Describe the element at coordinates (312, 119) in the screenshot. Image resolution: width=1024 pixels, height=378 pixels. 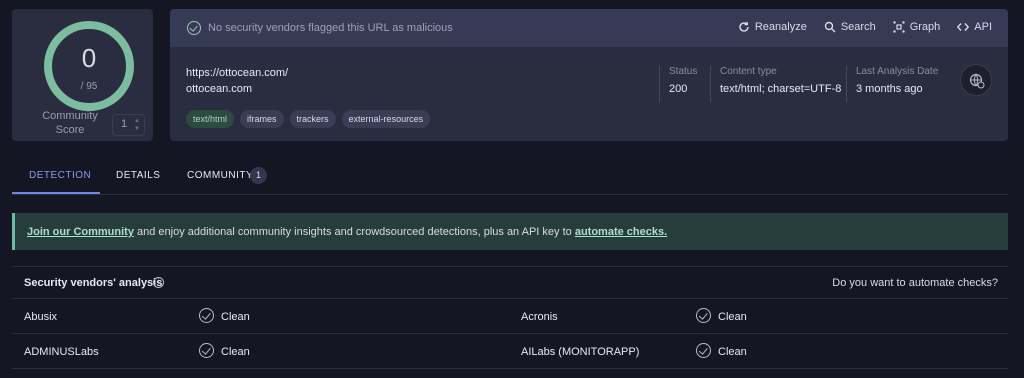
I see `tag-trackers: trackers` at that location.